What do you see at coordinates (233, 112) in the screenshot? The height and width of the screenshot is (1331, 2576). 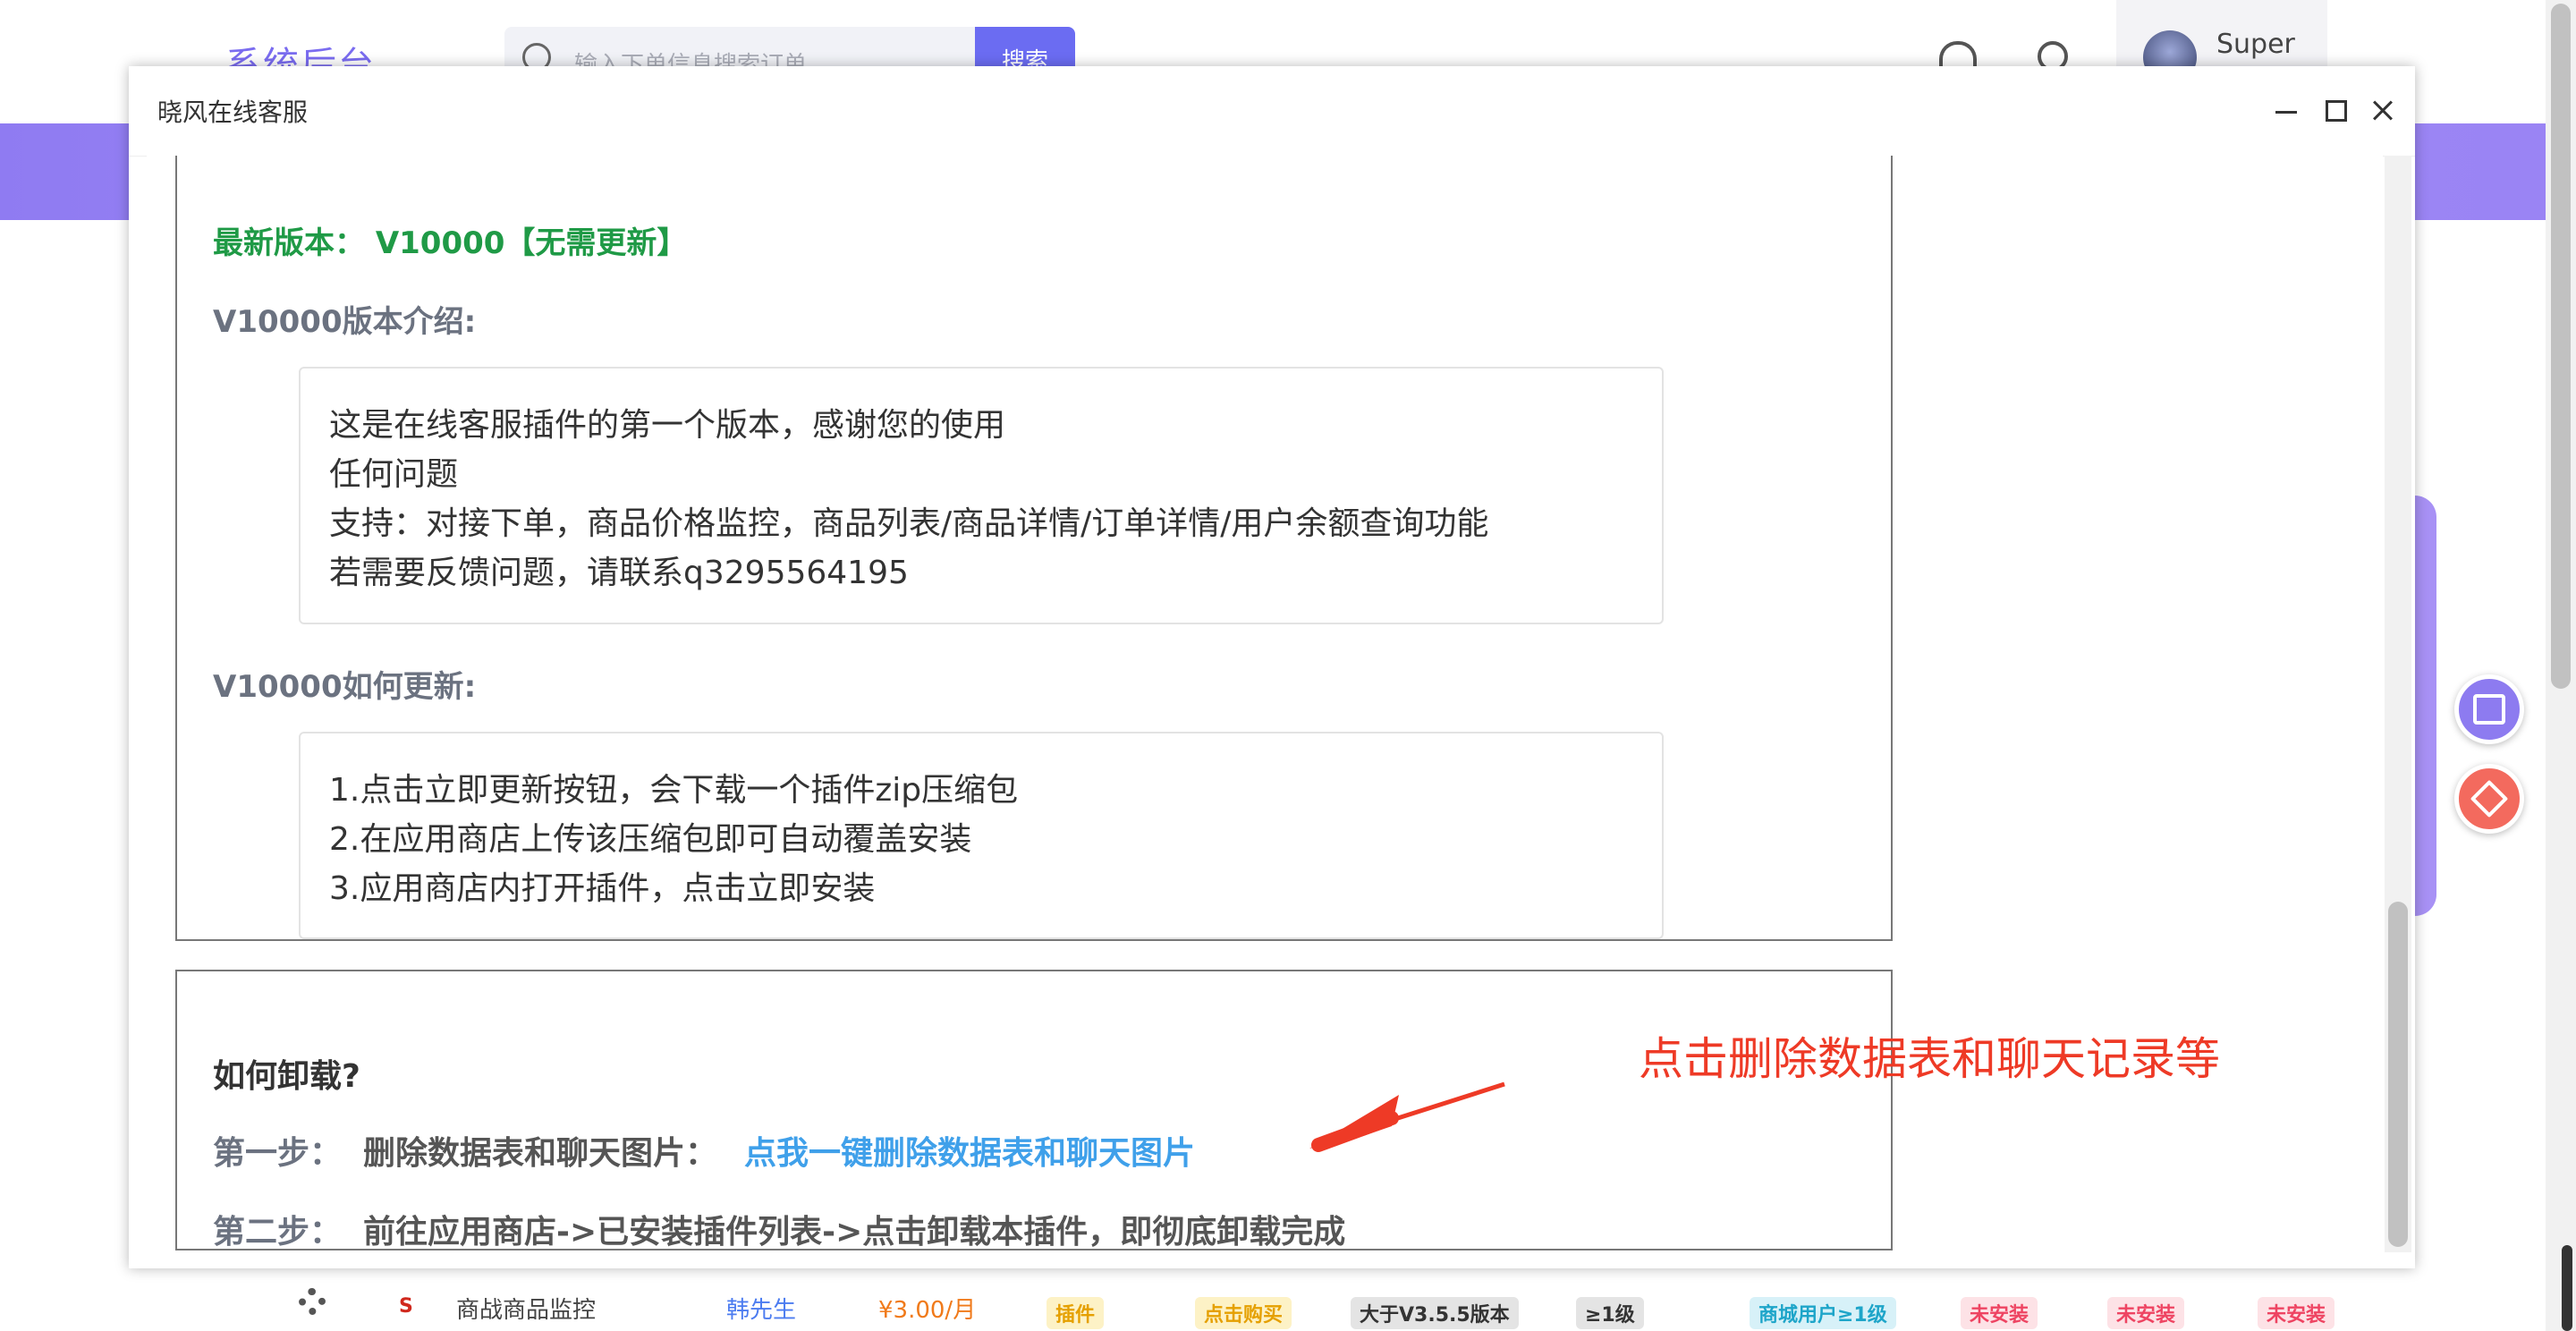 I see `dialog-title: 晓风在线客服` at bounding box center [233, 112].